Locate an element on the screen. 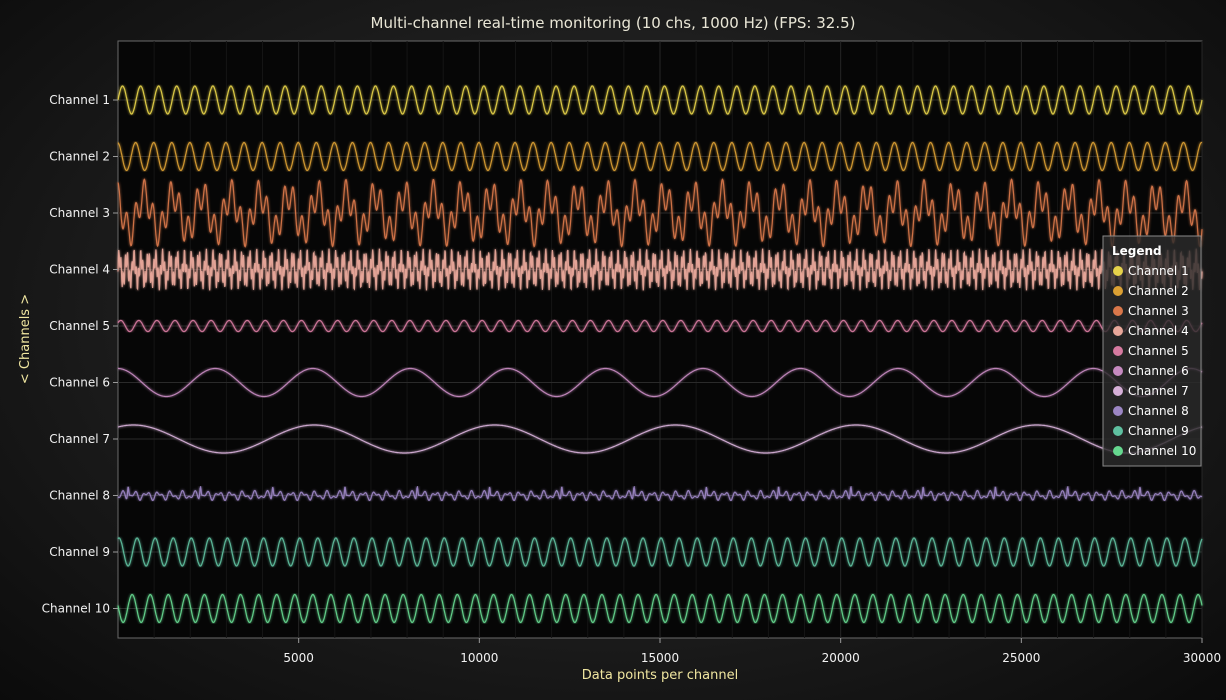 The height and width of the screenshot is (700, 1226). y-tick-label: Channel 5 is located at coordinates (79, 326).